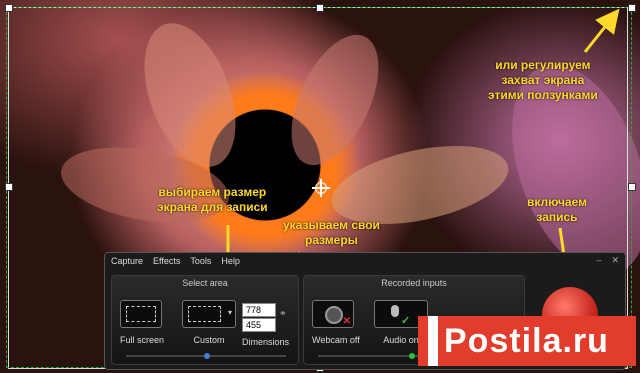 The height and width of the screenshot is (373, 640). I want to click on arrow-icon, so click(601, 30).